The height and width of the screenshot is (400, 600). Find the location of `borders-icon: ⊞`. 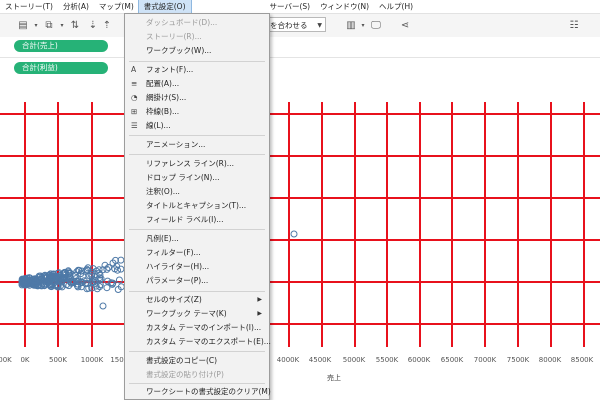

borders-icon: ⊞ is located at coordinates (134, 111).